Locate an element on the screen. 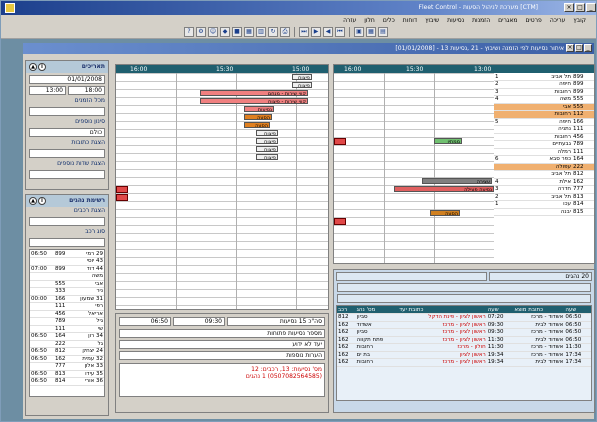 The image size is (597, 422). menu-item: שיבוץ is located at coordinates (432, 20).